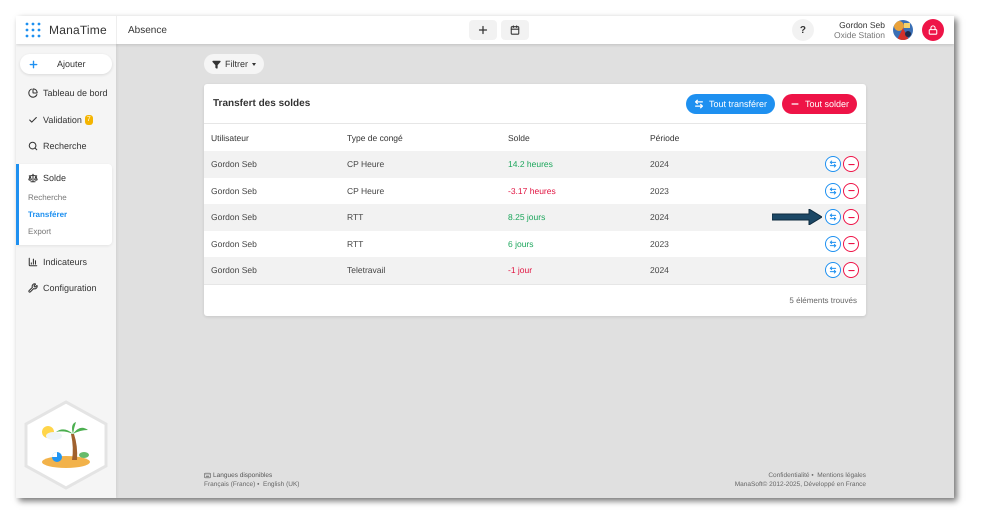 Image resolution: width=985 pixels, height=529 pixels. Describe the element at coordinates (33, 119) in the screenshot. I see `check-icon` at that location.